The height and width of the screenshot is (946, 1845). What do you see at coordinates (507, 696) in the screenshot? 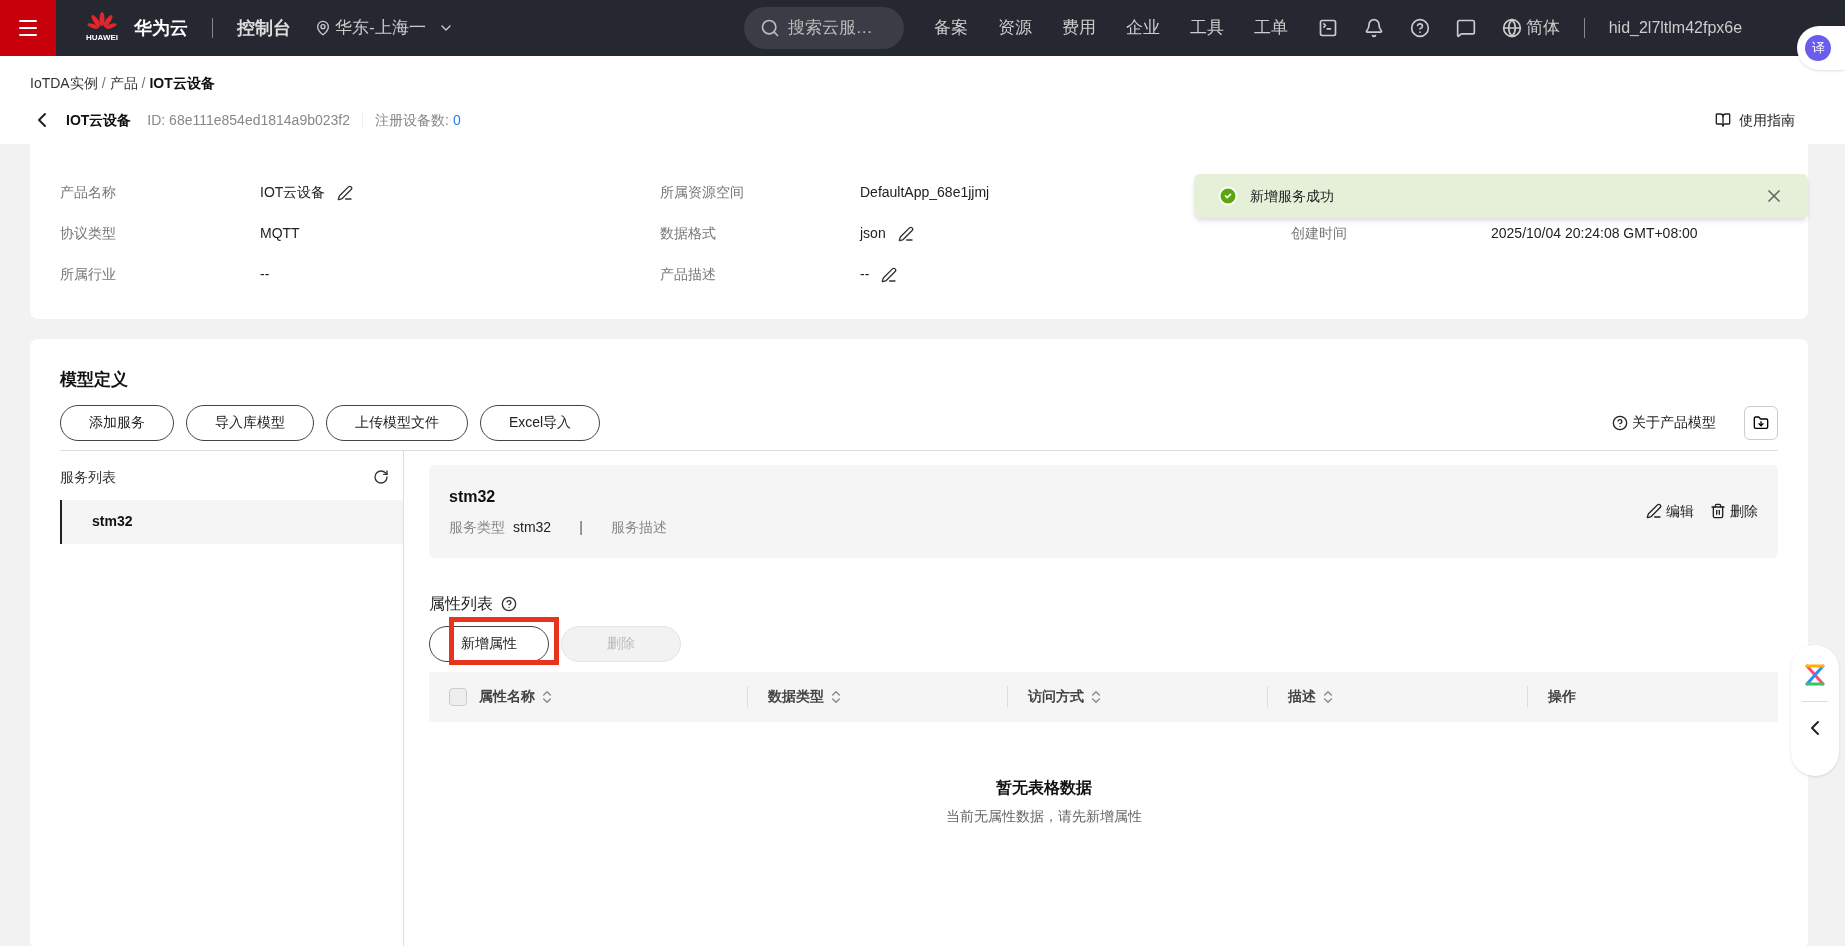
I see `column-header: 属性名称` at bounding box center [507, 696].